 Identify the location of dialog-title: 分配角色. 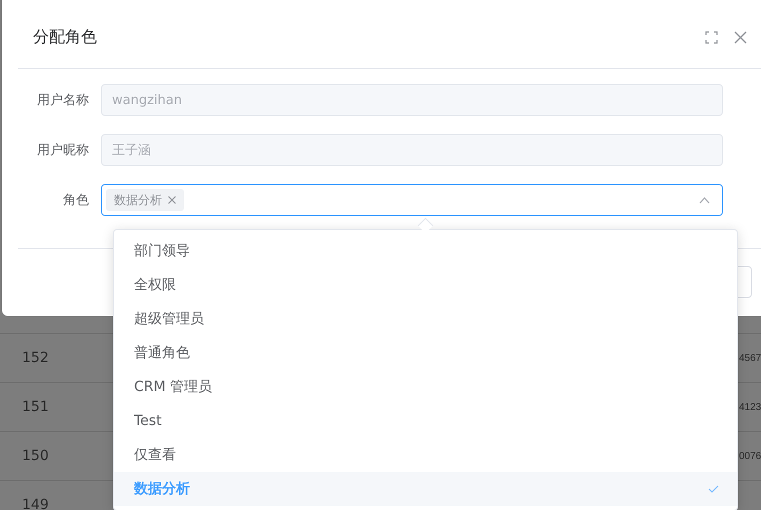
(65, 37).